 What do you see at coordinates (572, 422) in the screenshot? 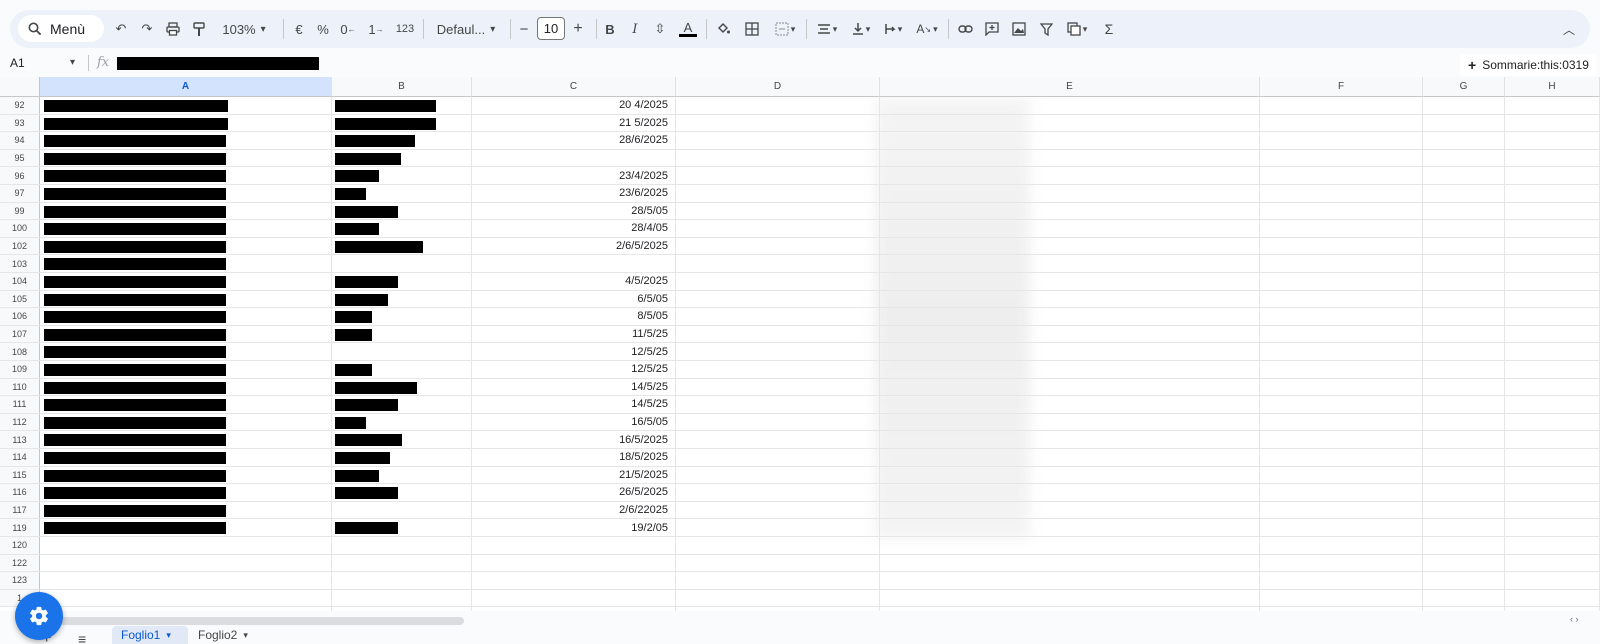
I see `date-cell: 16/5/05` at bounding box center [572, 422].